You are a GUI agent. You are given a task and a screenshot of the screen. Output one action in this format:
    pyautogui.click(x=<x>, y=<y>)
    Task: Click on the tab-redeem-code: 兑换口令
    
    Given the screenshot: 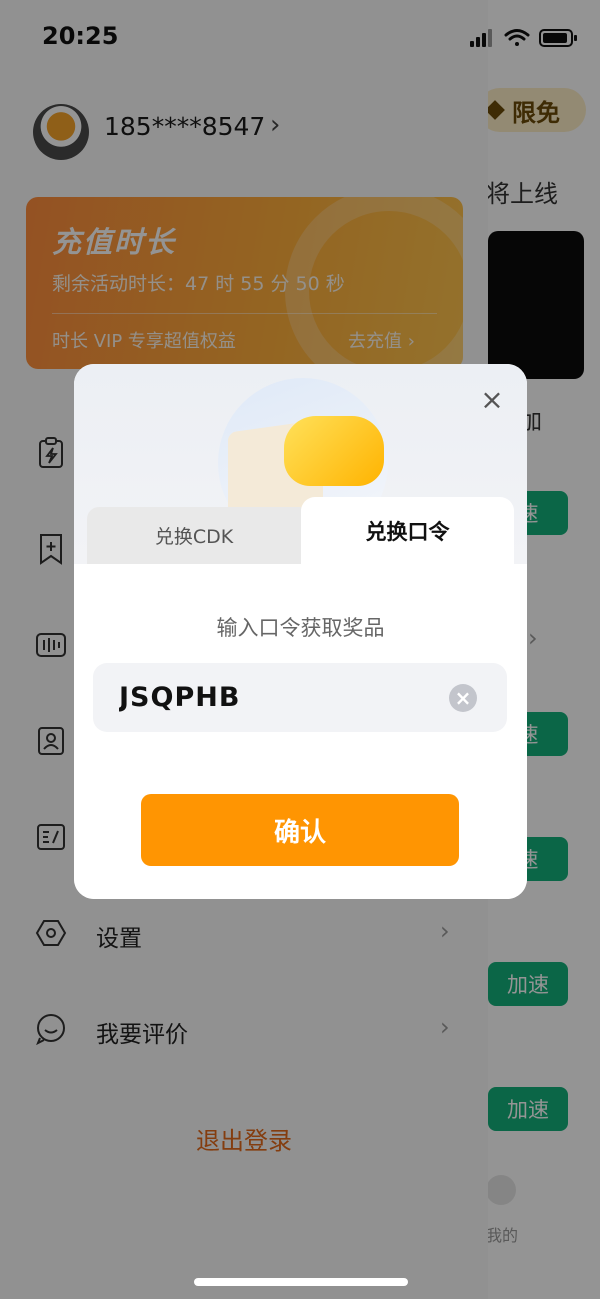 What is the action you would take?
    pyautogui.click(x=407, y=530)
    